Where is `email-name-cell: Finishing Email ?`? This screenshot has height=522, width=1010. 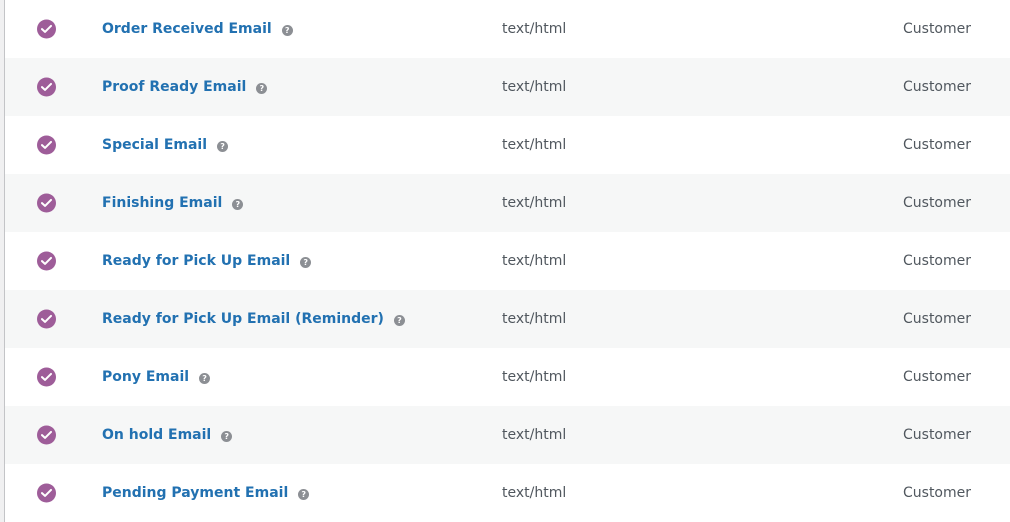
email-name-cell: Finishing Email ? is located at coordinates (173, 203).